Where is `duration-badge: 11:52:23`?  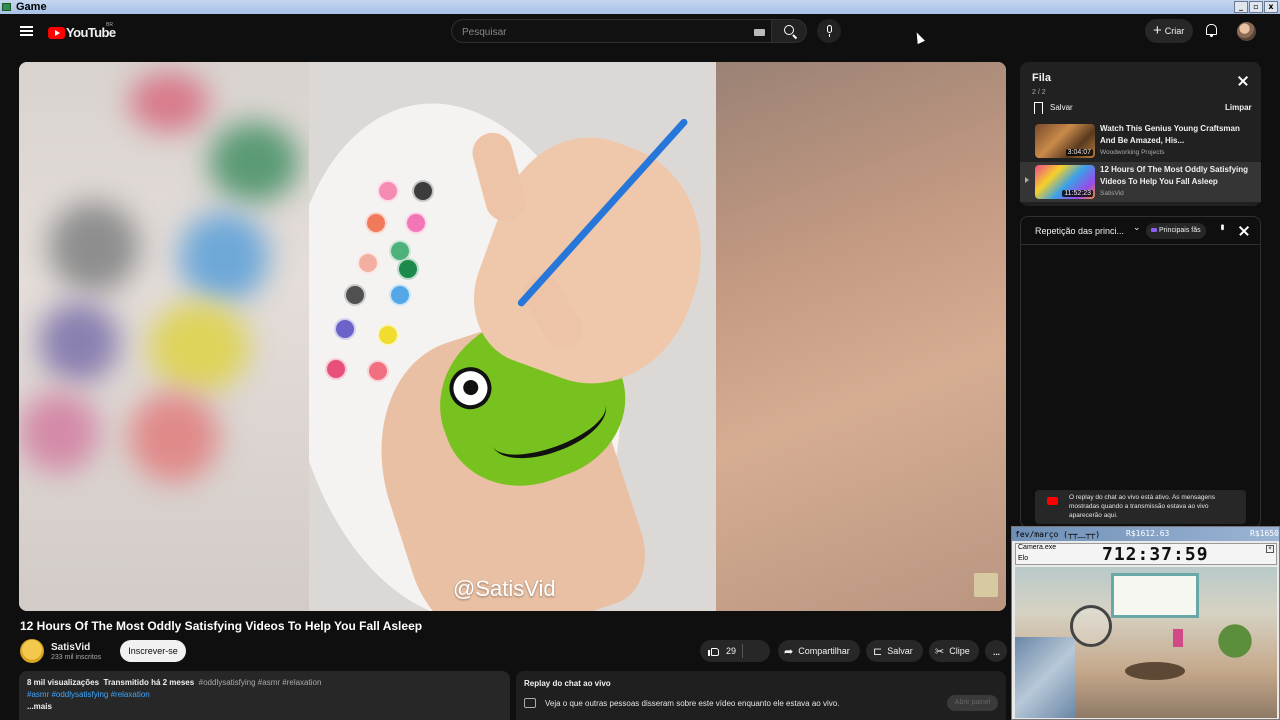
duration-badge: 11:52:23 is located at coordinates (1077, 193).